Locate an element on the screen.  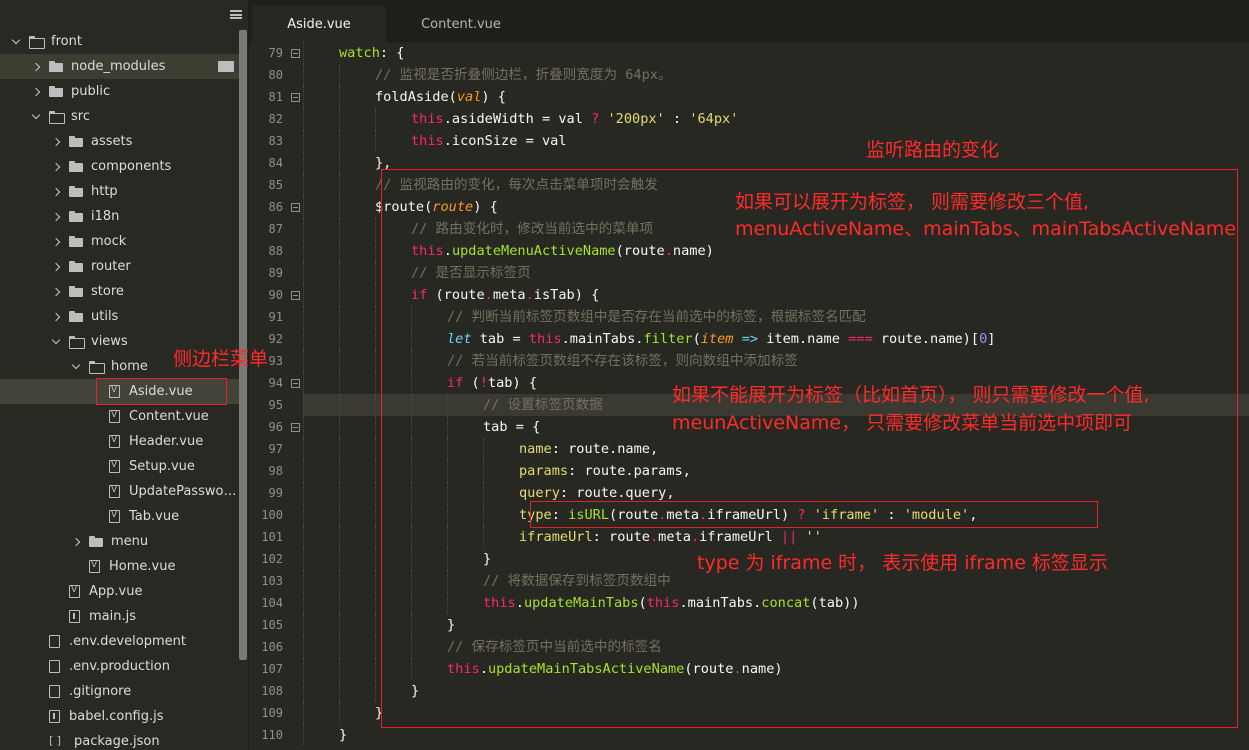
line-number: 88 is located at coordinates (275, 251).